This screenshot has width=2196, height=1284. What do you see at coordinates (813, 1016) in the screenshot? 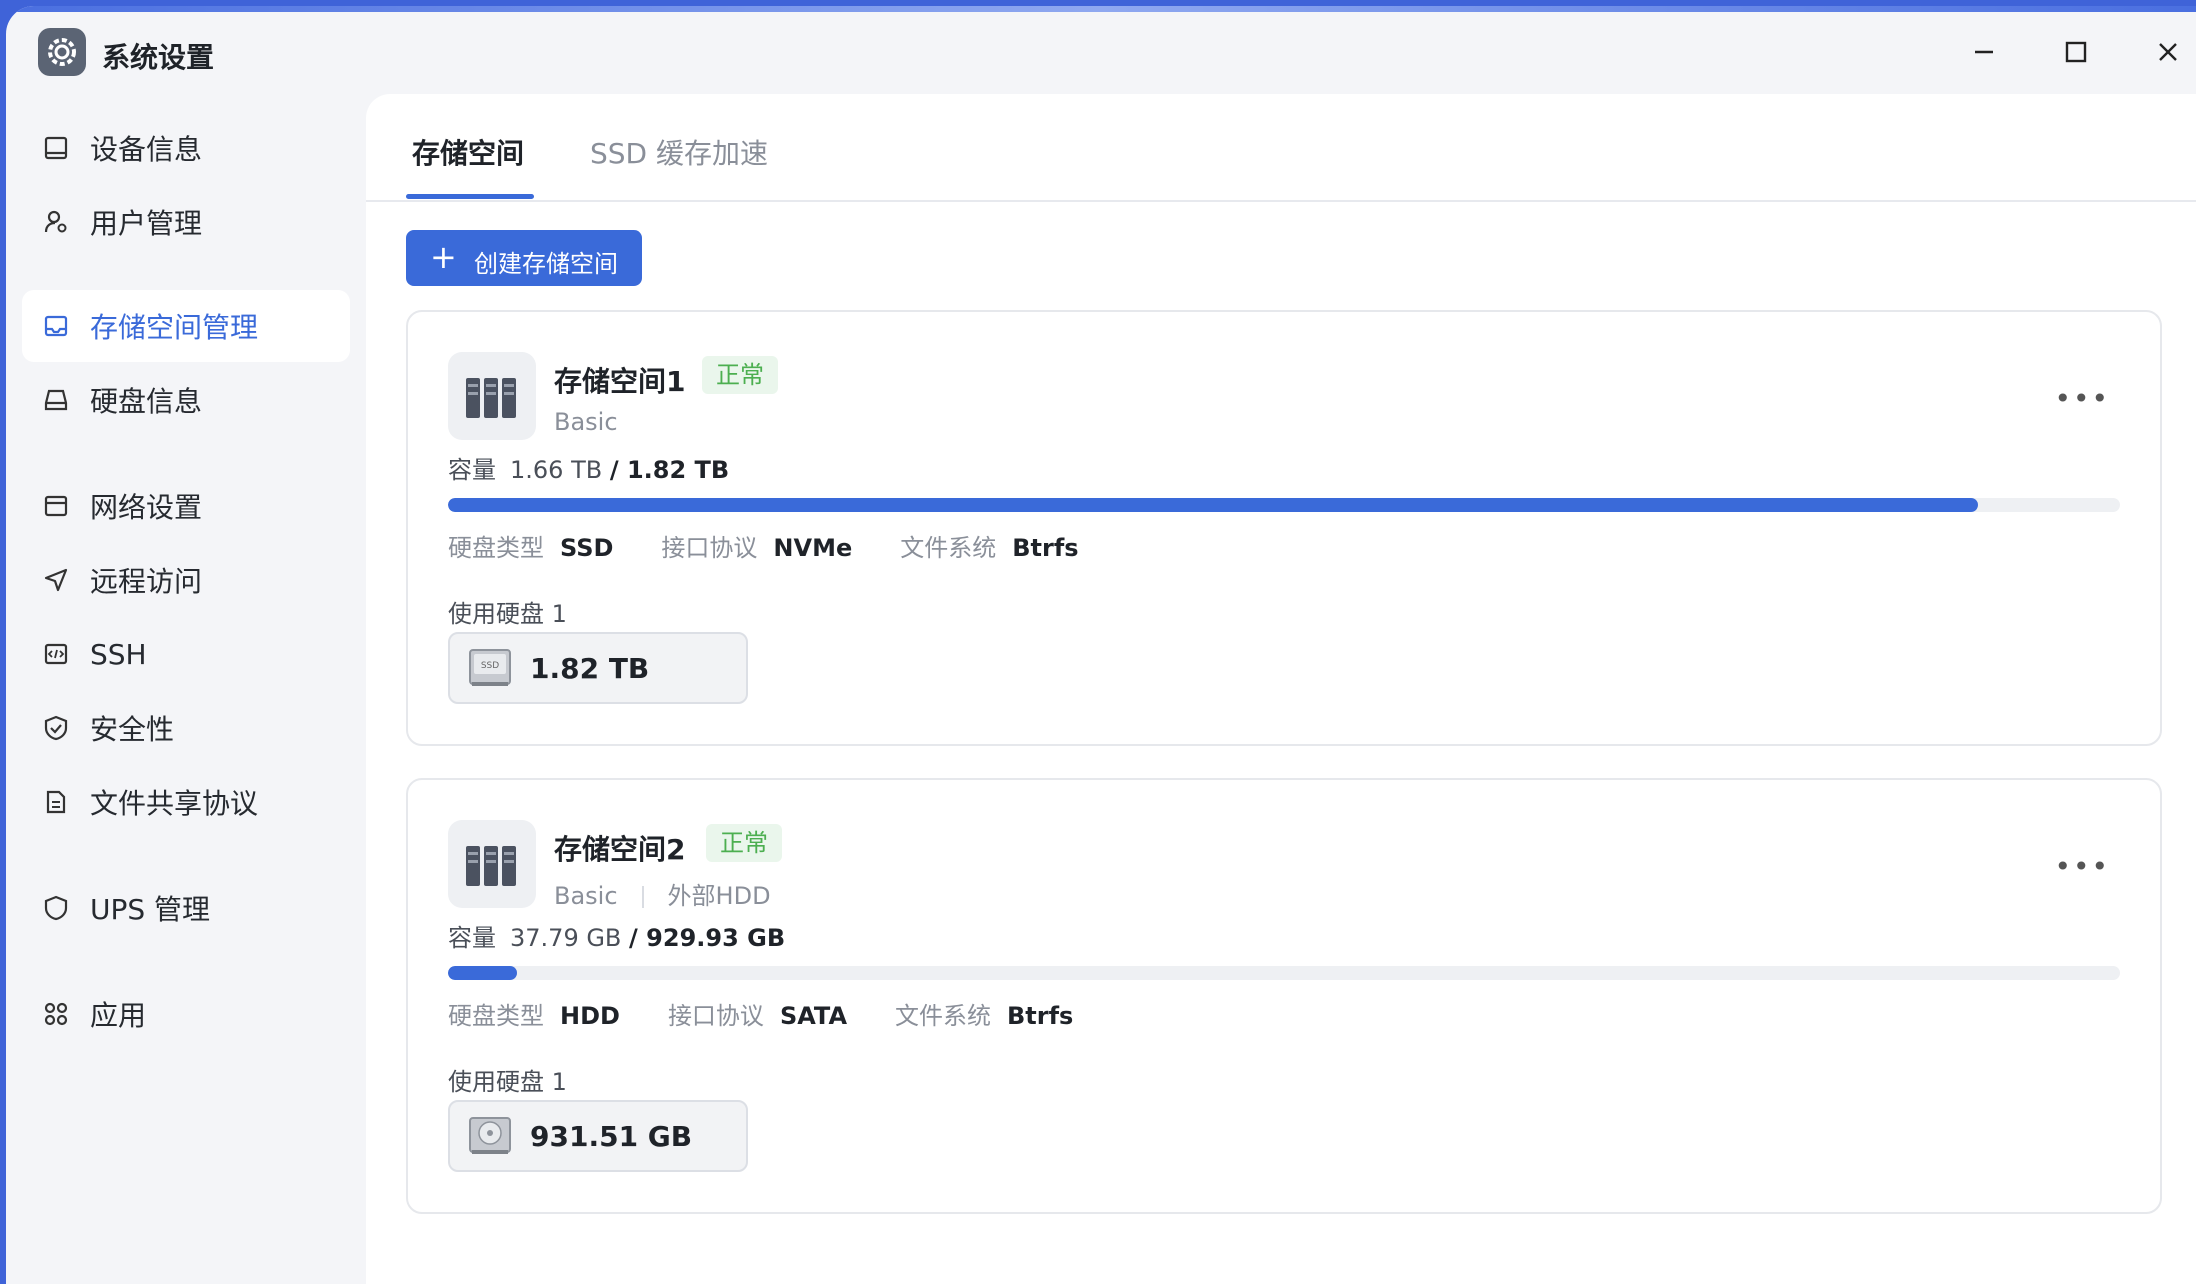
I see `interface-value: SATA` at bounding box center [813, 1016].